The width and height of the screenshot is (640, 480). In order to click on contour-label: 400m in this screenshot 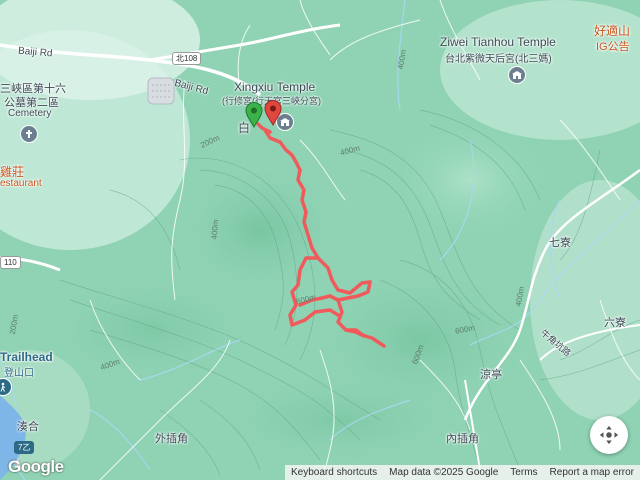, I will do `click(215, 229)`.